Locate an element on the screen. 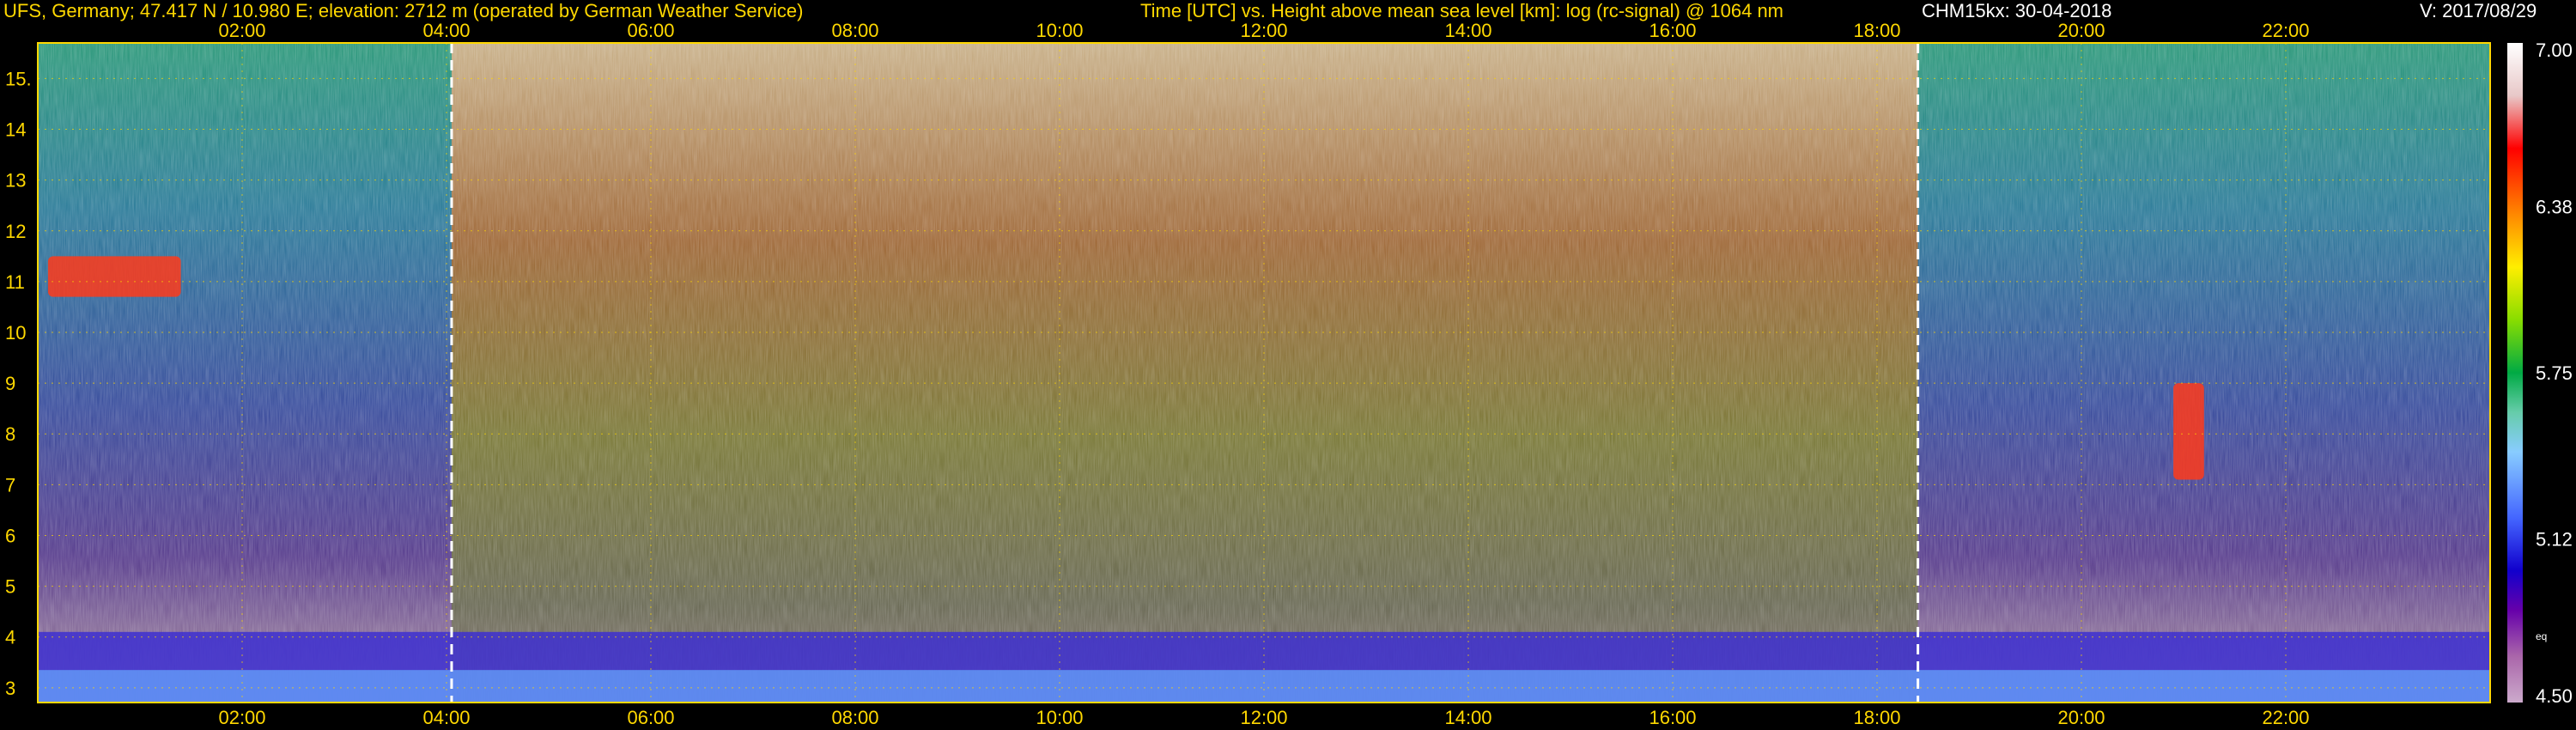 This screenshot has width=2576, height=730. y-tick-label: 3 is located at coordinates (10, 688).